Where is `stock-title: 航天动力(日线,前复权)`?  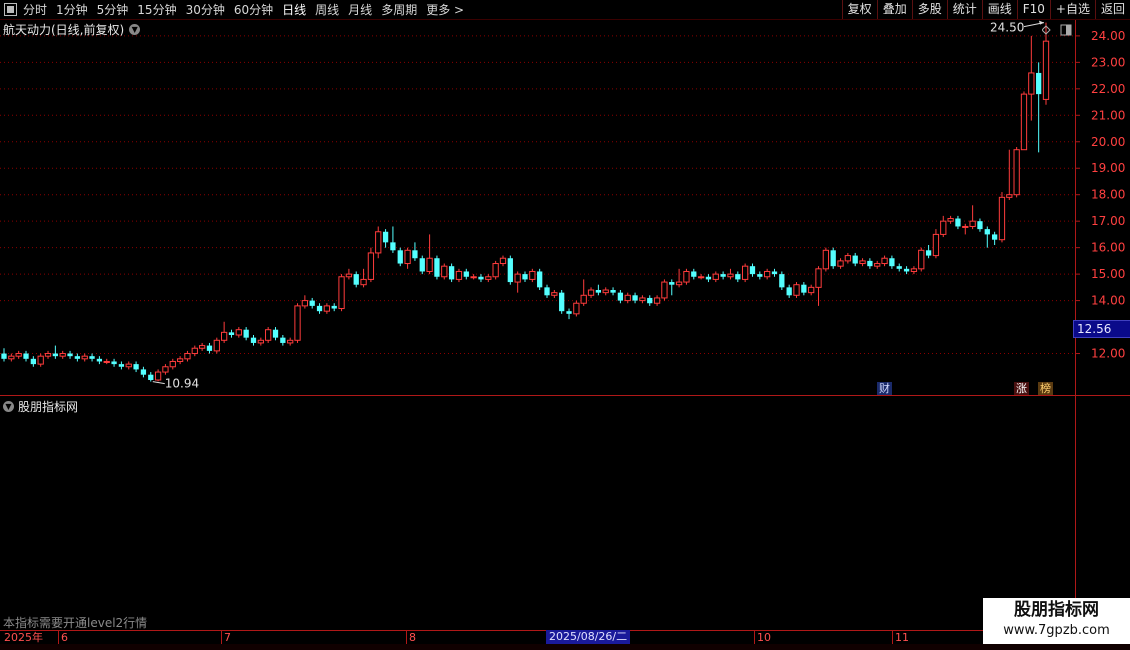
stock-title: 航天动力(日线,前复权) is located at coordinates (64, 29).